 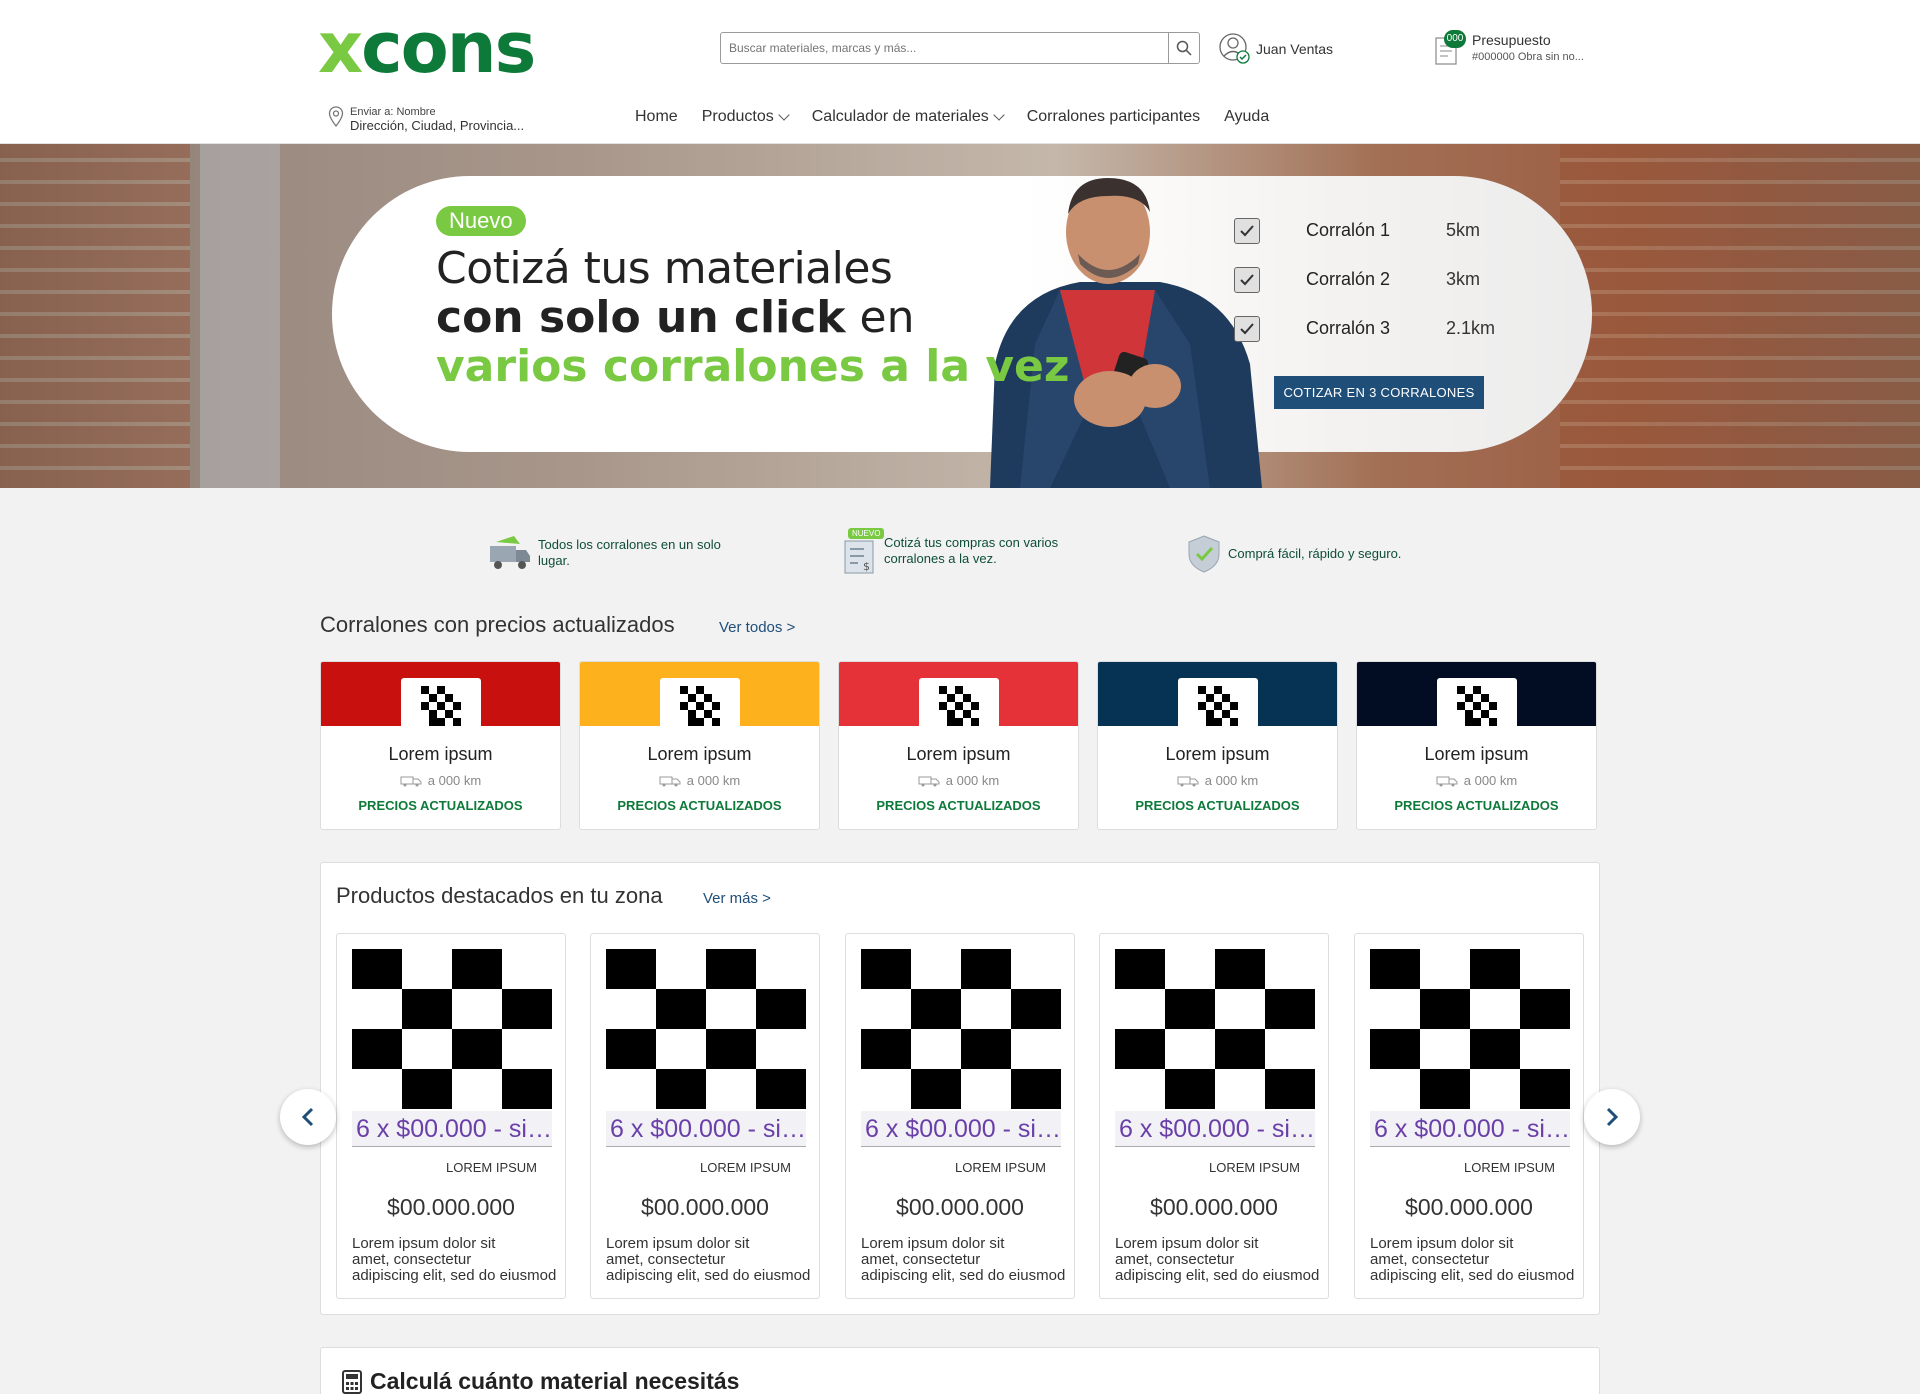 What do you see at coordinates (1455, 39) in the screenshot?
I see `budget-count-badge: 000` at bounding box center [1455, 39].